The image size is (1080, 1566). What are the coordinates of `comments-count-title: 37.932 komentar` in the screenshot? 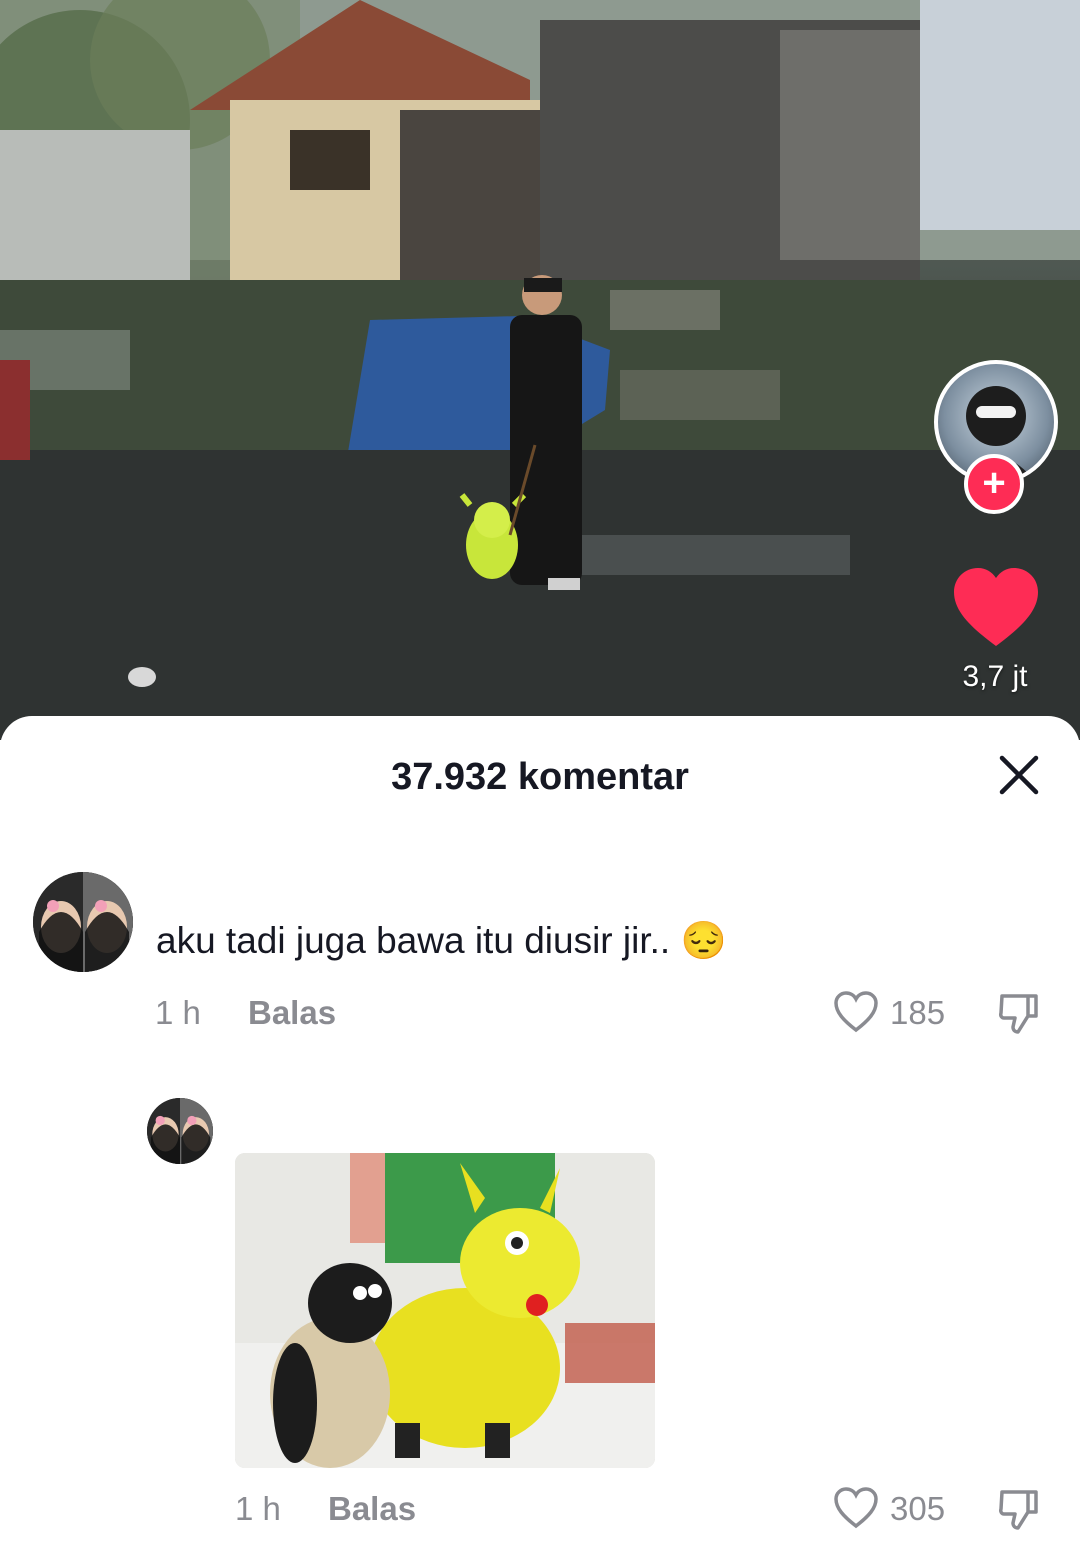 It's located at (540, 777).